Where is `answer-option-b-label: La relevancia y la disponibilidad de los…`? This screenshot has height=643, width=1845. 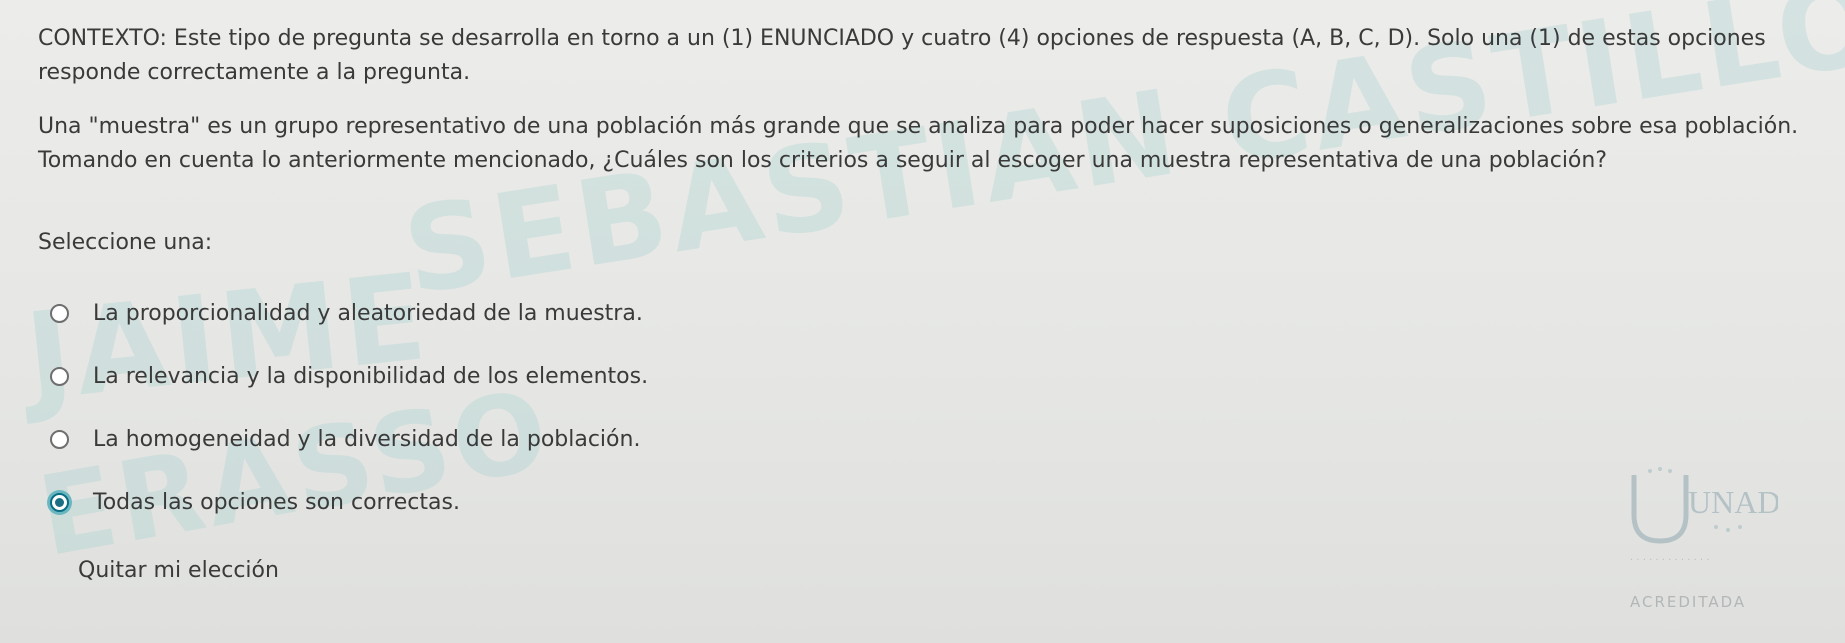
answer-option-b-label: La relevancia y la disponibilidad de los… is located at coordinates (371, 376).